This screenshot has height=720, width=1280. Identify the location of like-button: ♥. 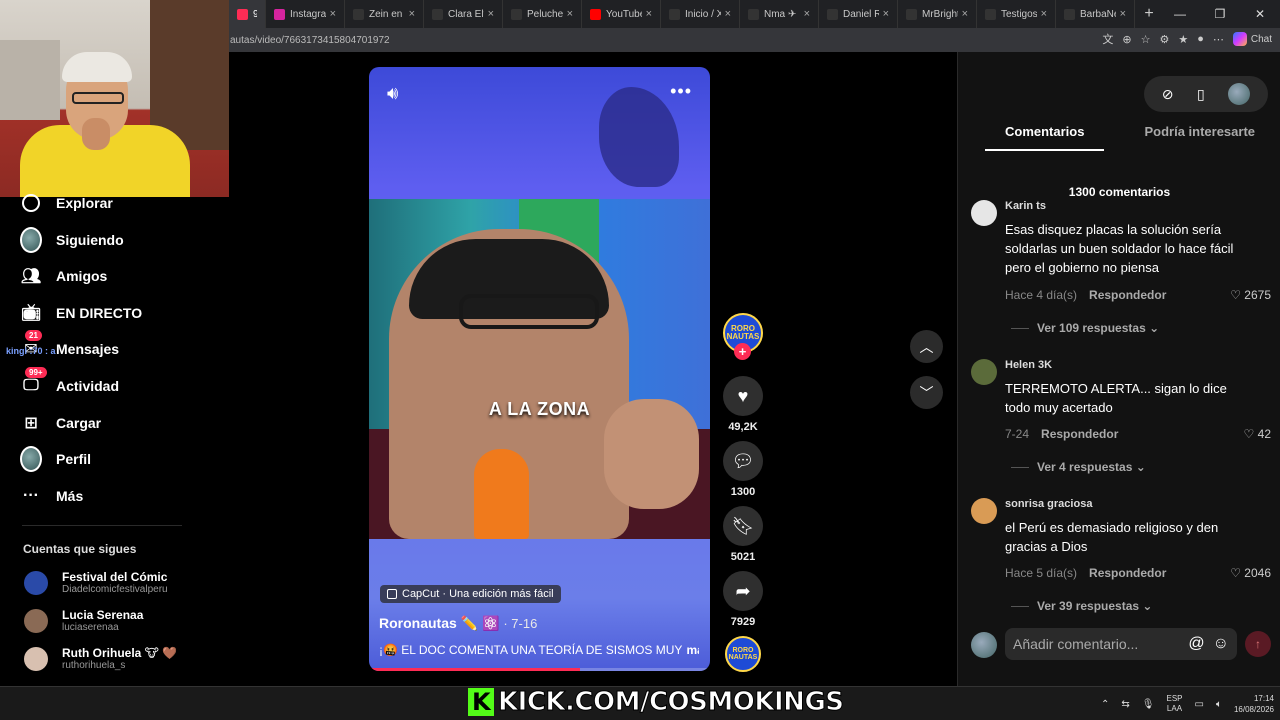
(743, 396).